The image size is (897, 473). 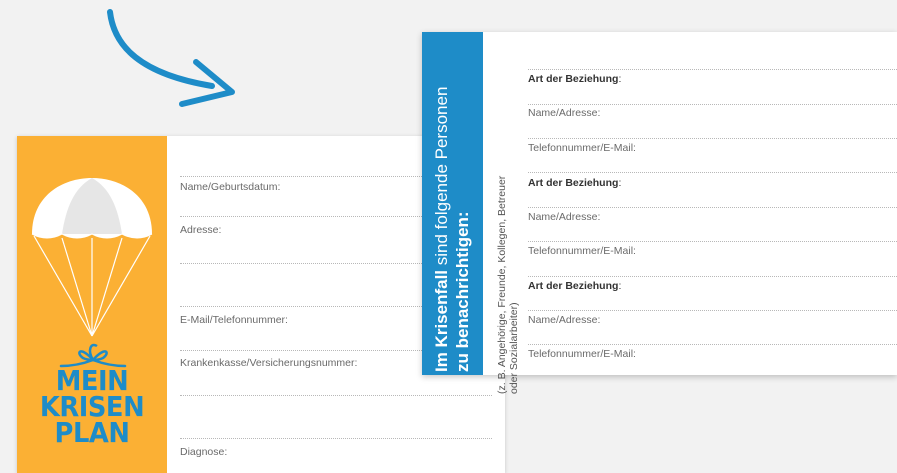 What do you see at coordinates (712, 79) in the screenshot?
I see `field-relationship-1: Art der Beziehung:` at bounding box center [712, 79].